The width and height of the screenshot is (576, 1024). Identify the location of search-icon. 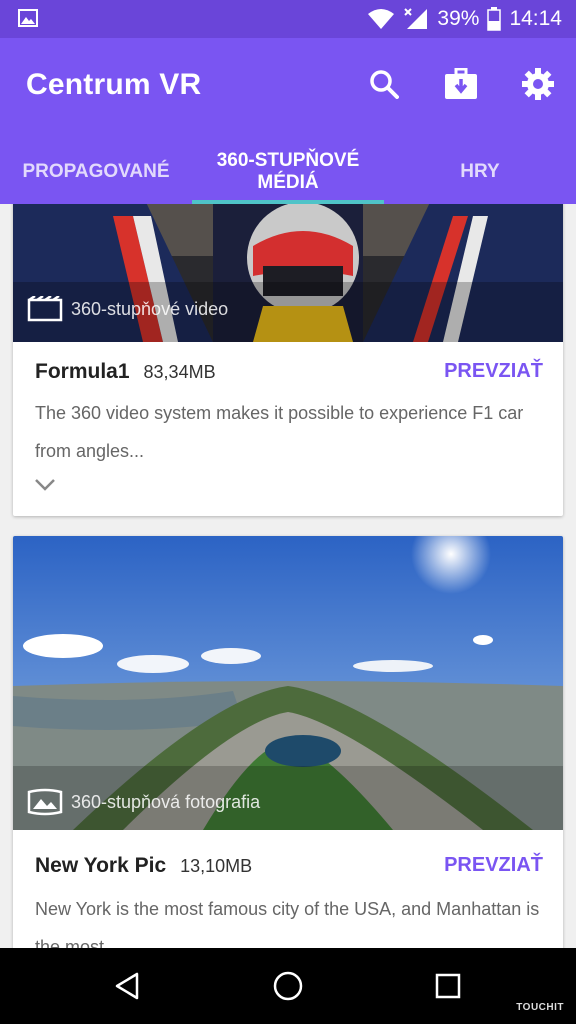
(384, 84).